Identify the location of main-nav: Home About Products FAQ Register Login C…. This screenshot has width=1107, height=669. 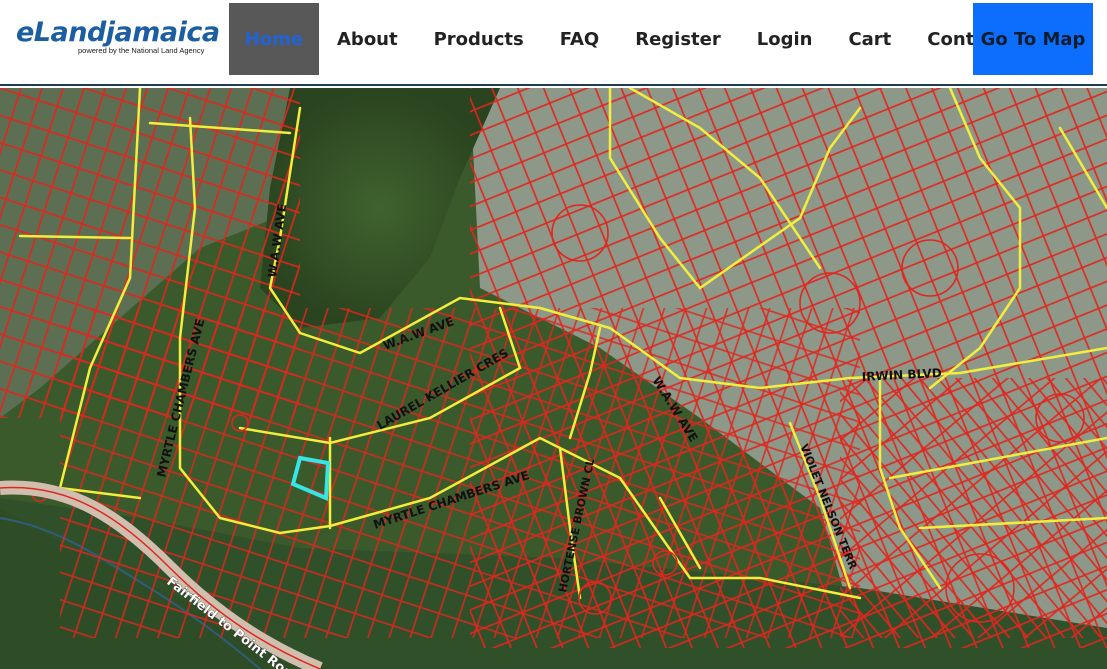
(661, 39).